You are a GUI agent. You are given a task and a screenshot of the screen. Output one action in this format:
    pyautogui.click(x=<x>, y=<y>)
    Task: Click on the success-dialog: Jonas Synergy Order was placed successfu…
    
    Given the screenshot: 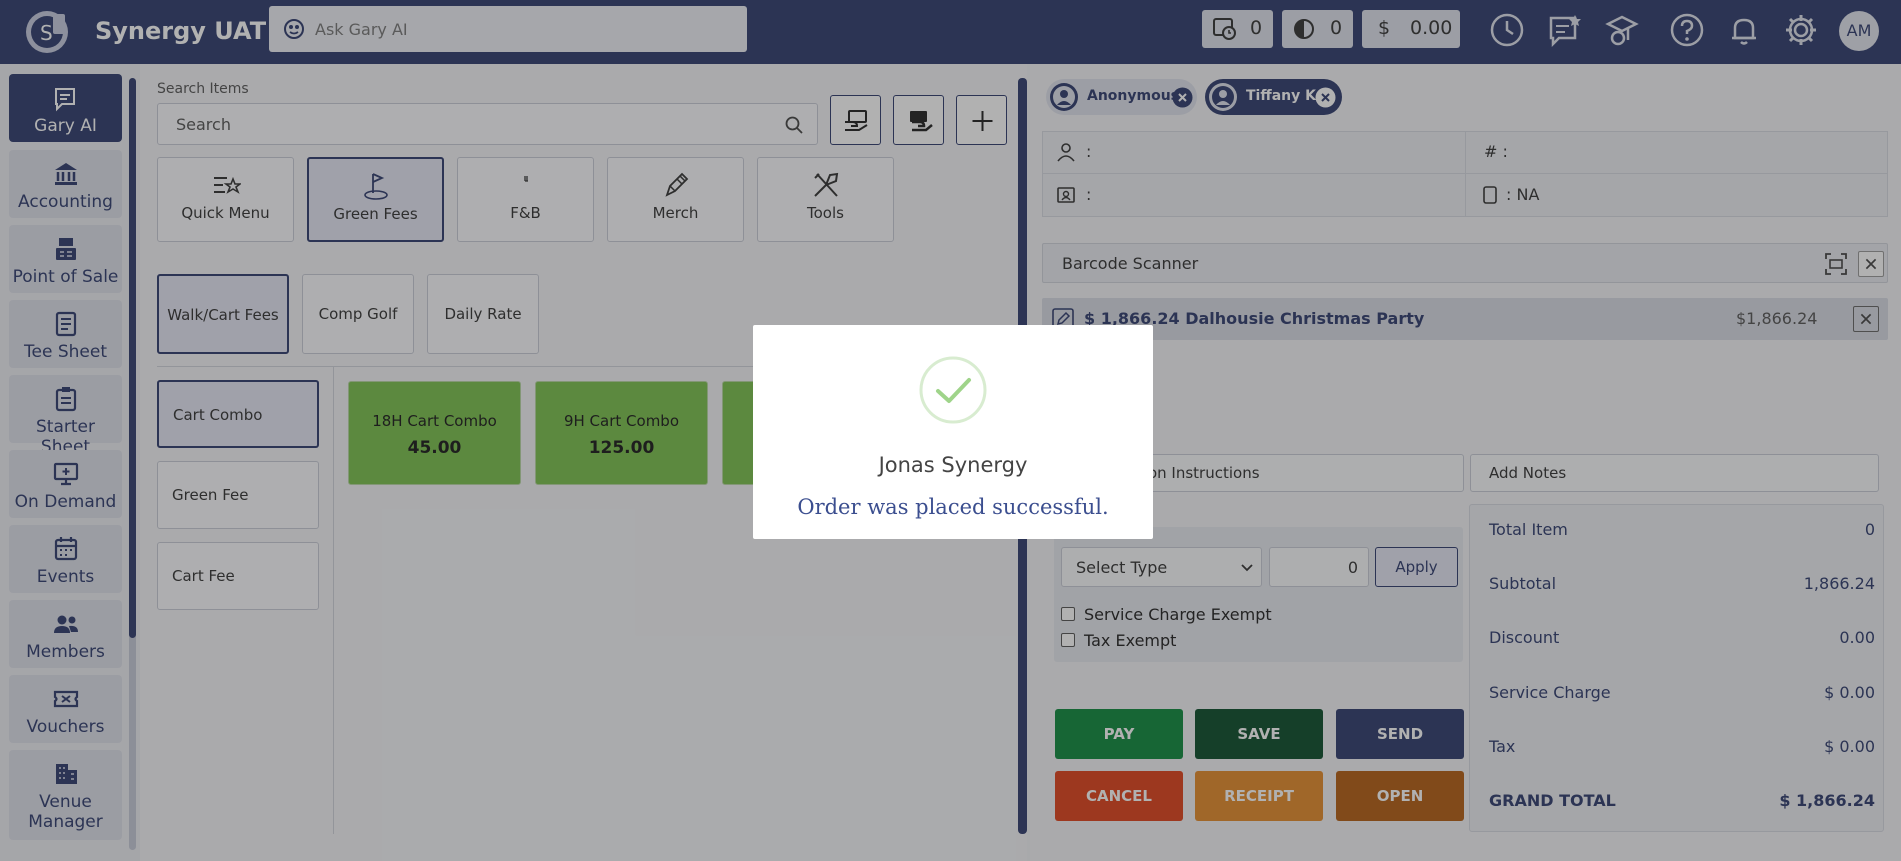 What is the action you would take?
    pyautogui.click(x=953, y=432)
    